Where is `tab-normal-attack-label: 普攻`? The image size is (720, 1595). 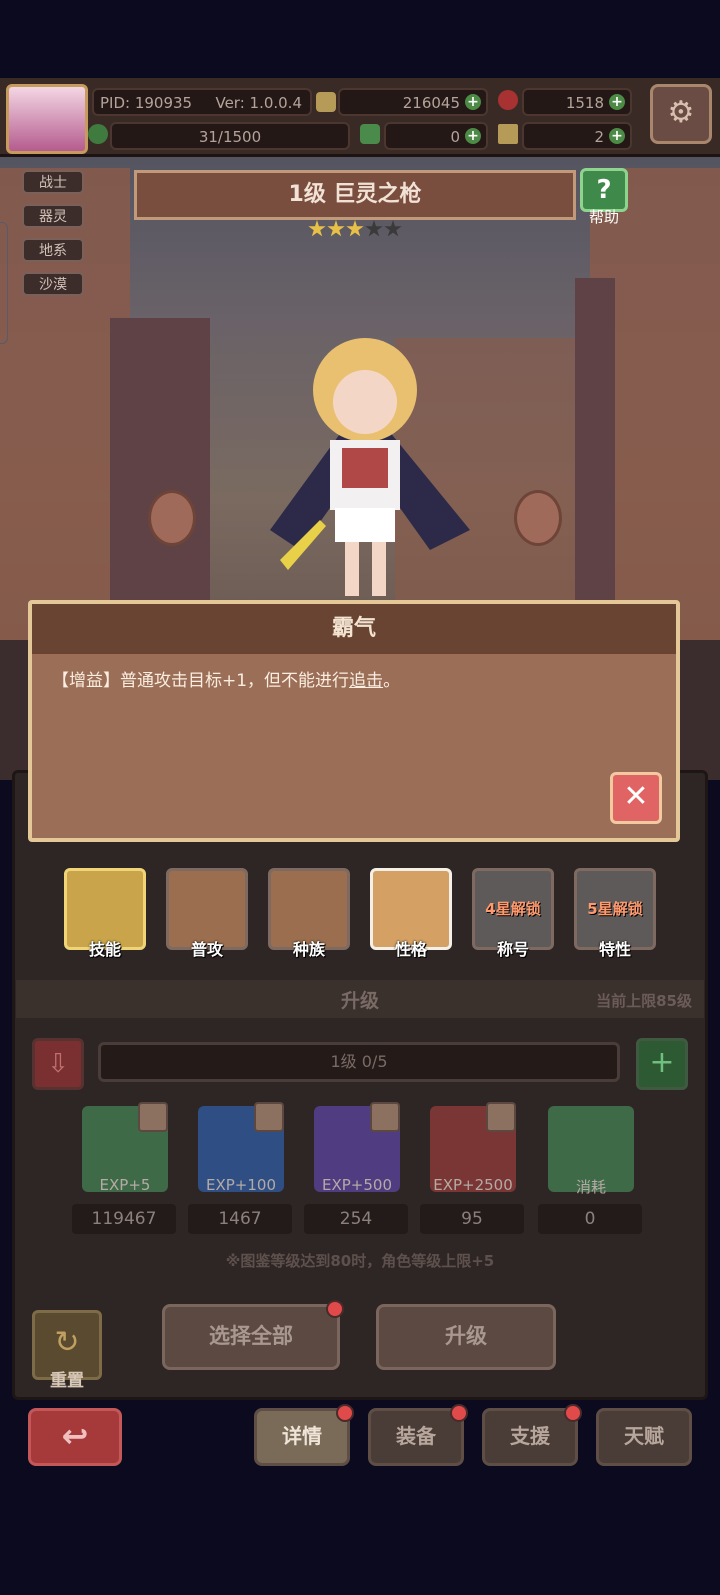
tab-normal-attack-label: 普攻 is located at coordinates (206, 949).